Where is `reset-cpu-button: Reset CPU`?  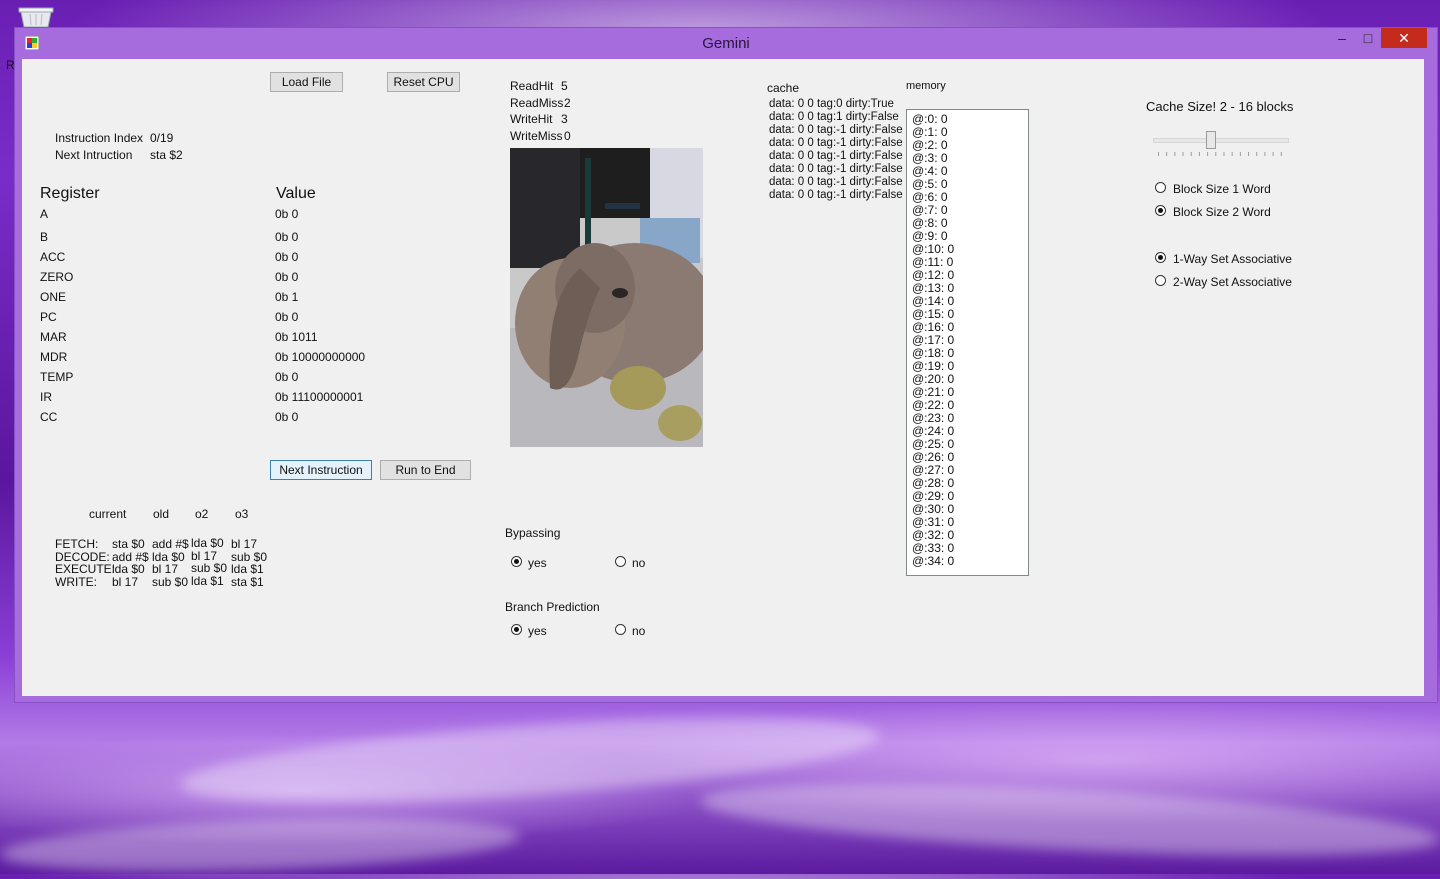 reset-cpu-button: Reset CPU is located at coordinates (423, 82).